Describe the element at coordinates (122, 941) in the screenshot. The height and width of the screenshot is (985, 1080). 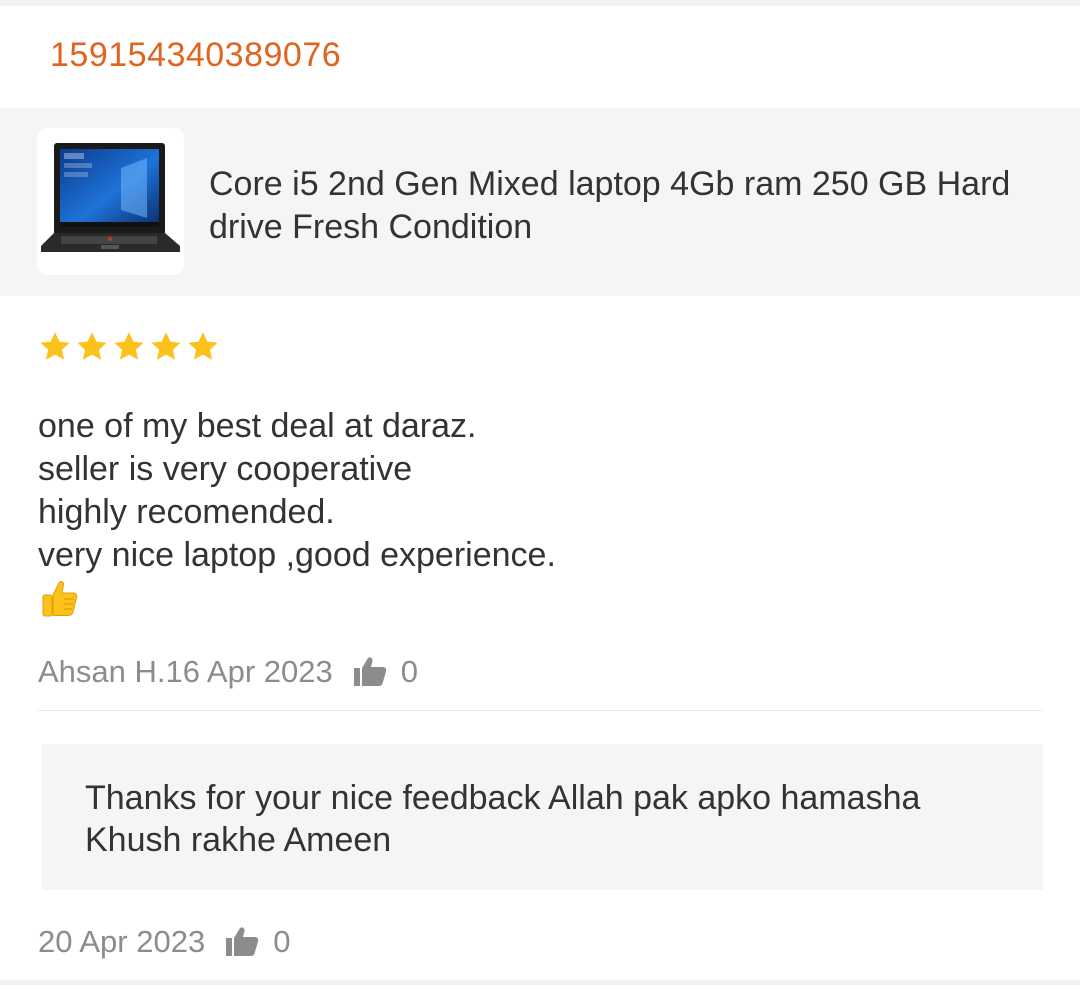
I see `reply-date: 20 Apr 2023` at that location.